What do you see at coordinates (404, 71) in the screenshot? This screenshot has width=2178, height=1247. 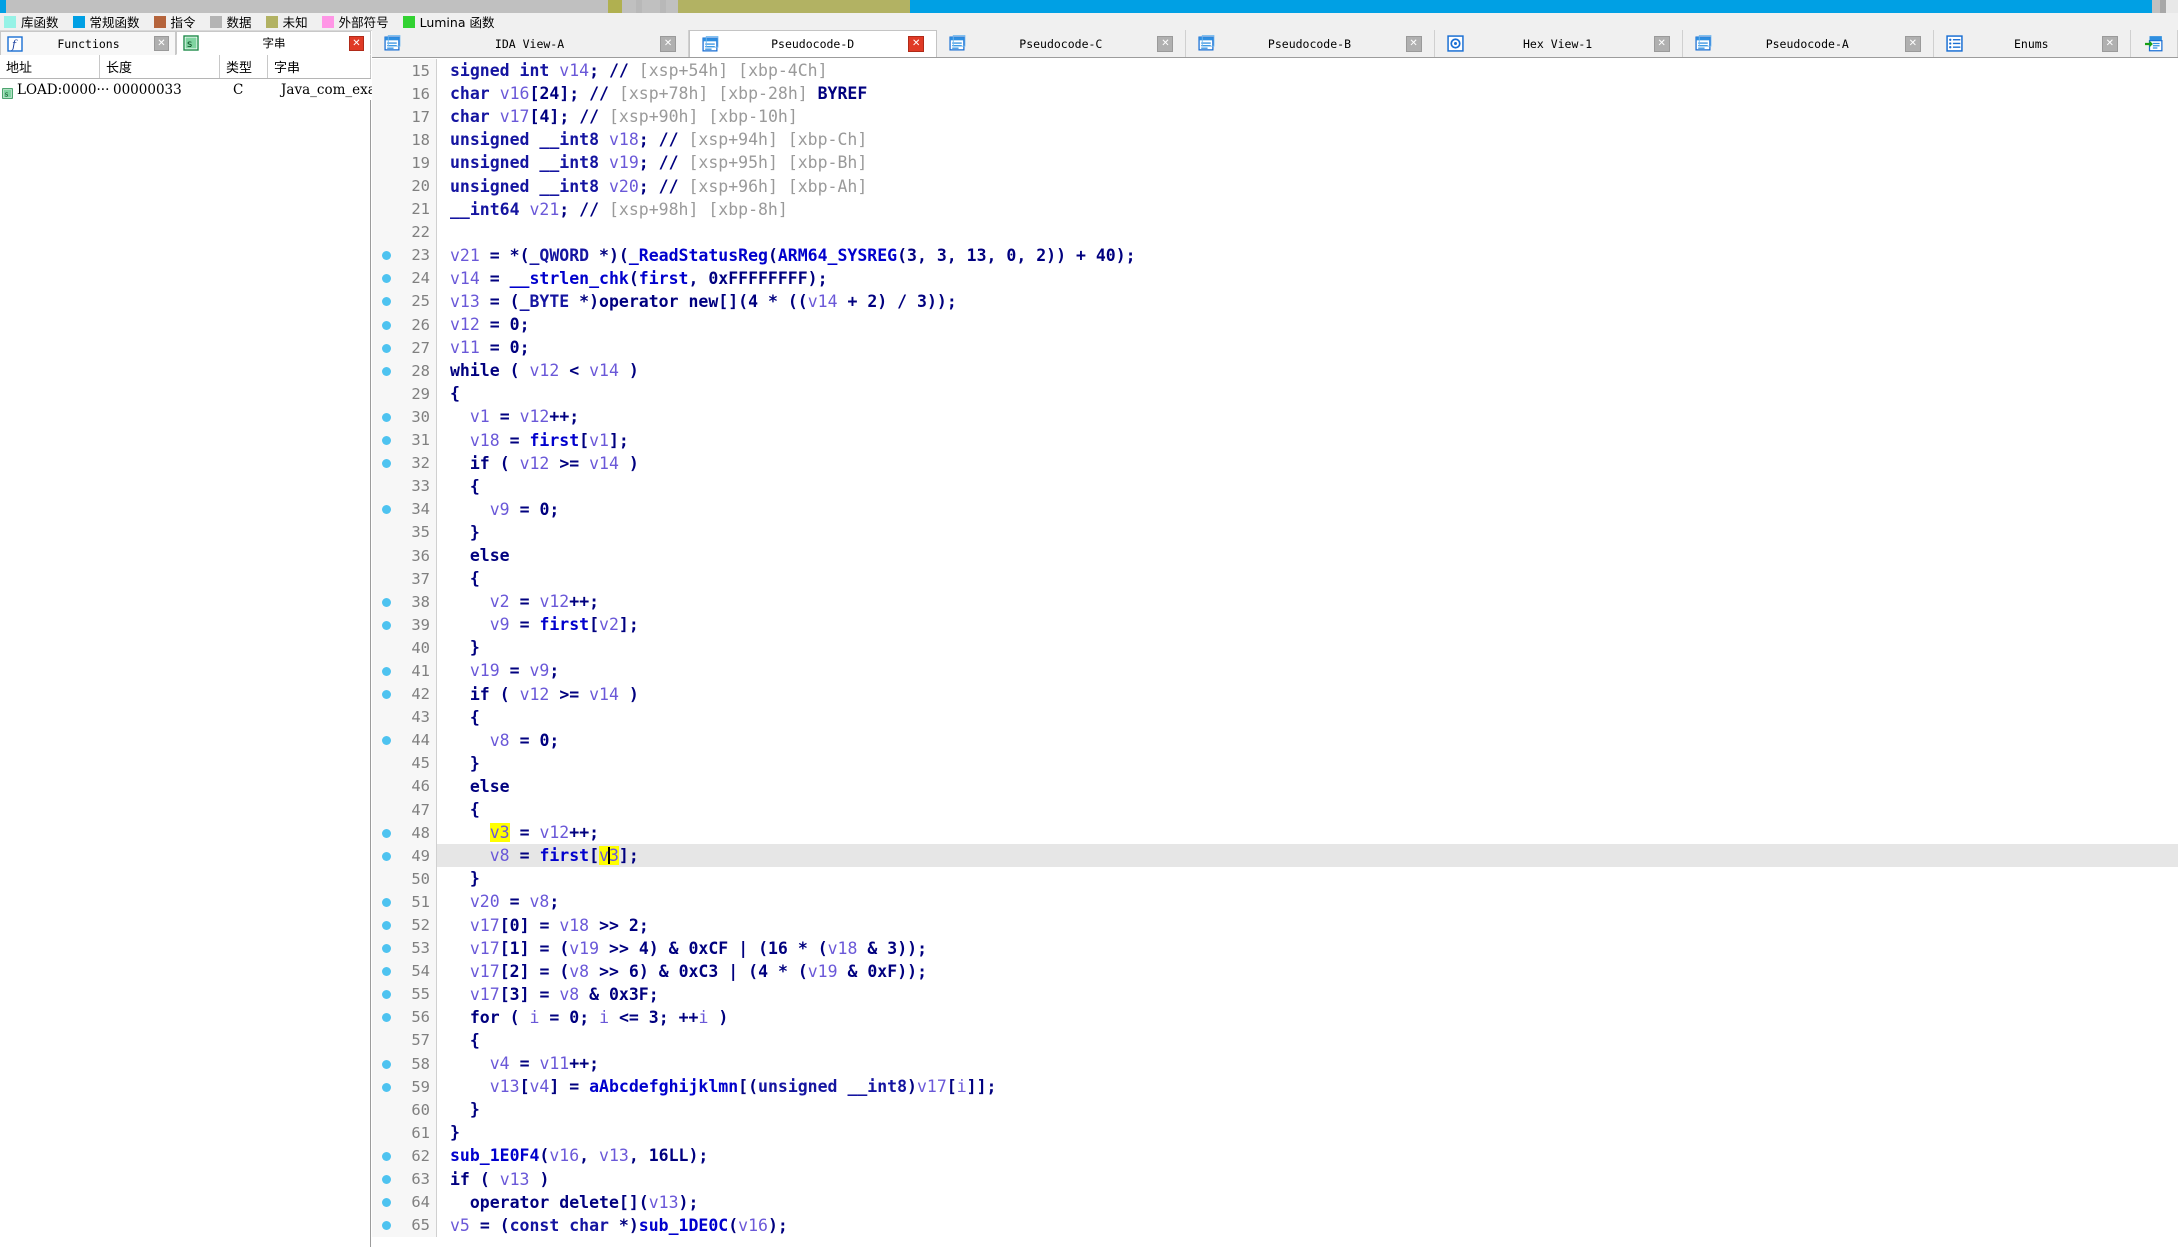 I see `line-gutter: 15` at bounding box center [404, 71].